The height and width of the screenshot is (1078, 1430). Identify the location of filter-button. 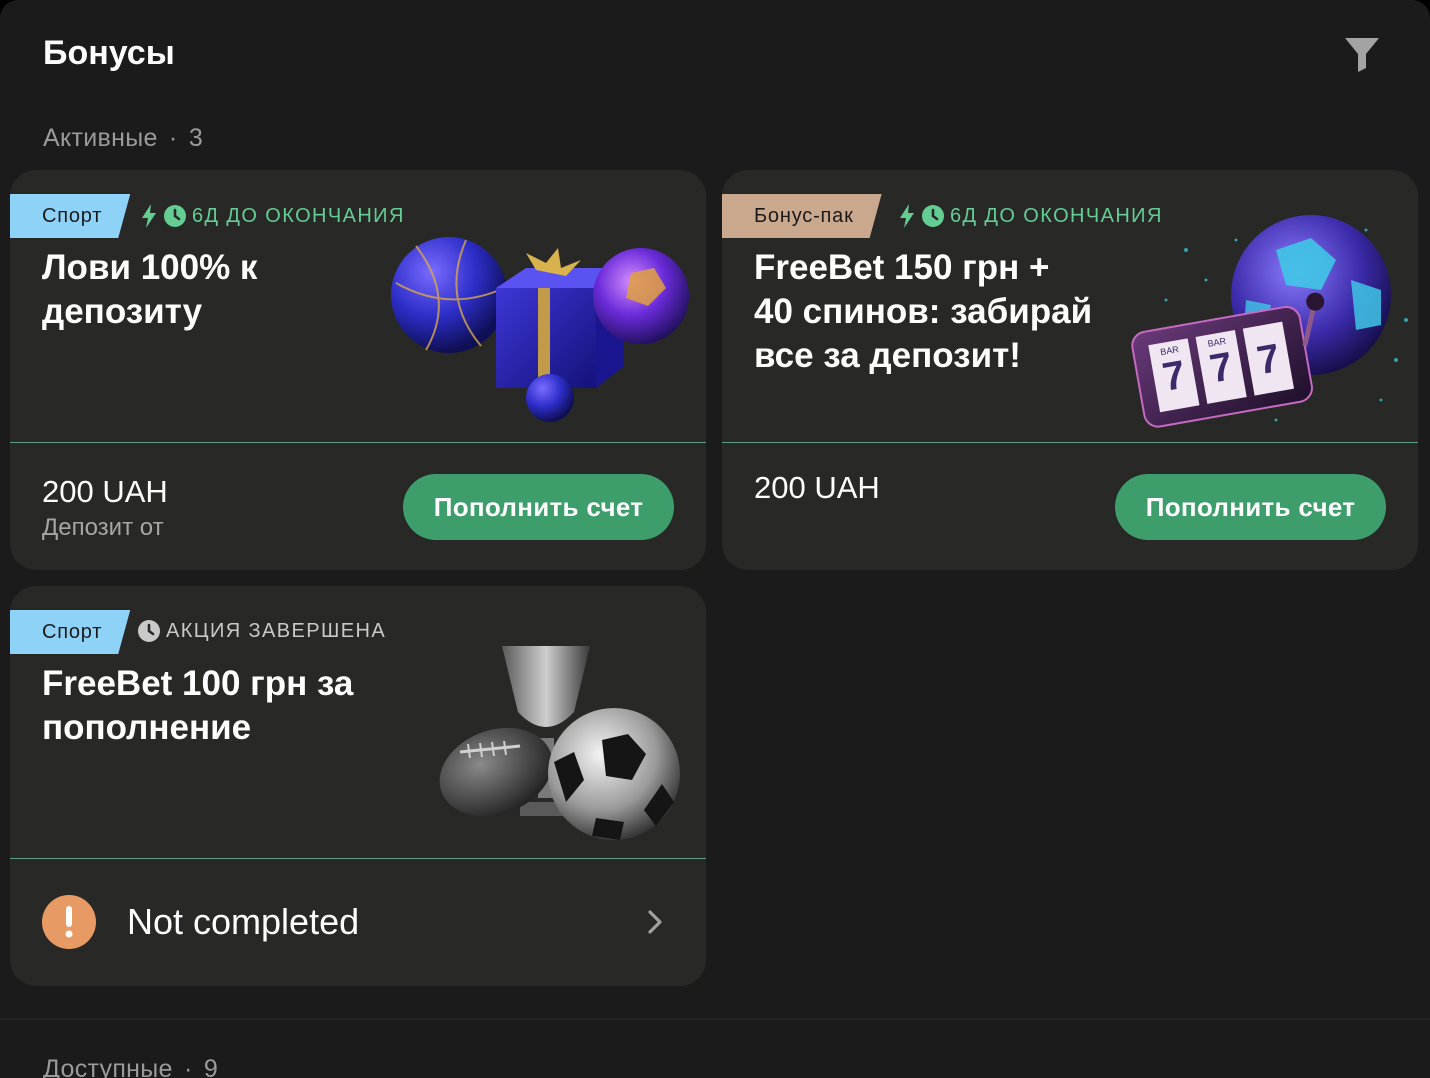
(1362, 54).